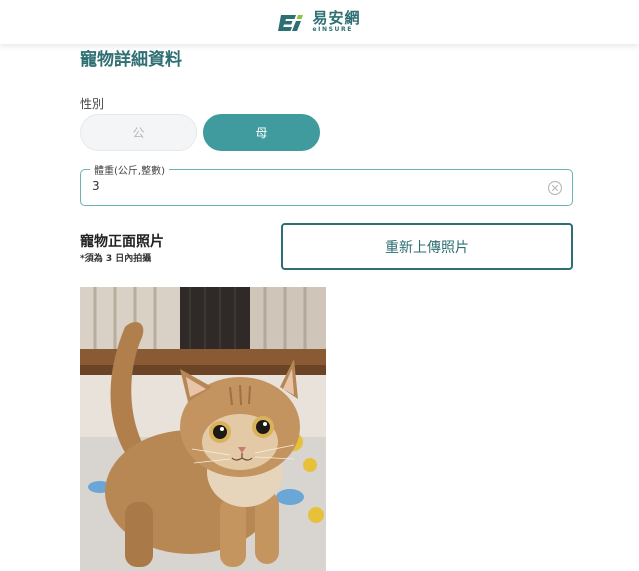  What do you see at coordinates (92, 104) in the screenshot?
I see `gender-label: 性別` at bounding box center [92, 104].